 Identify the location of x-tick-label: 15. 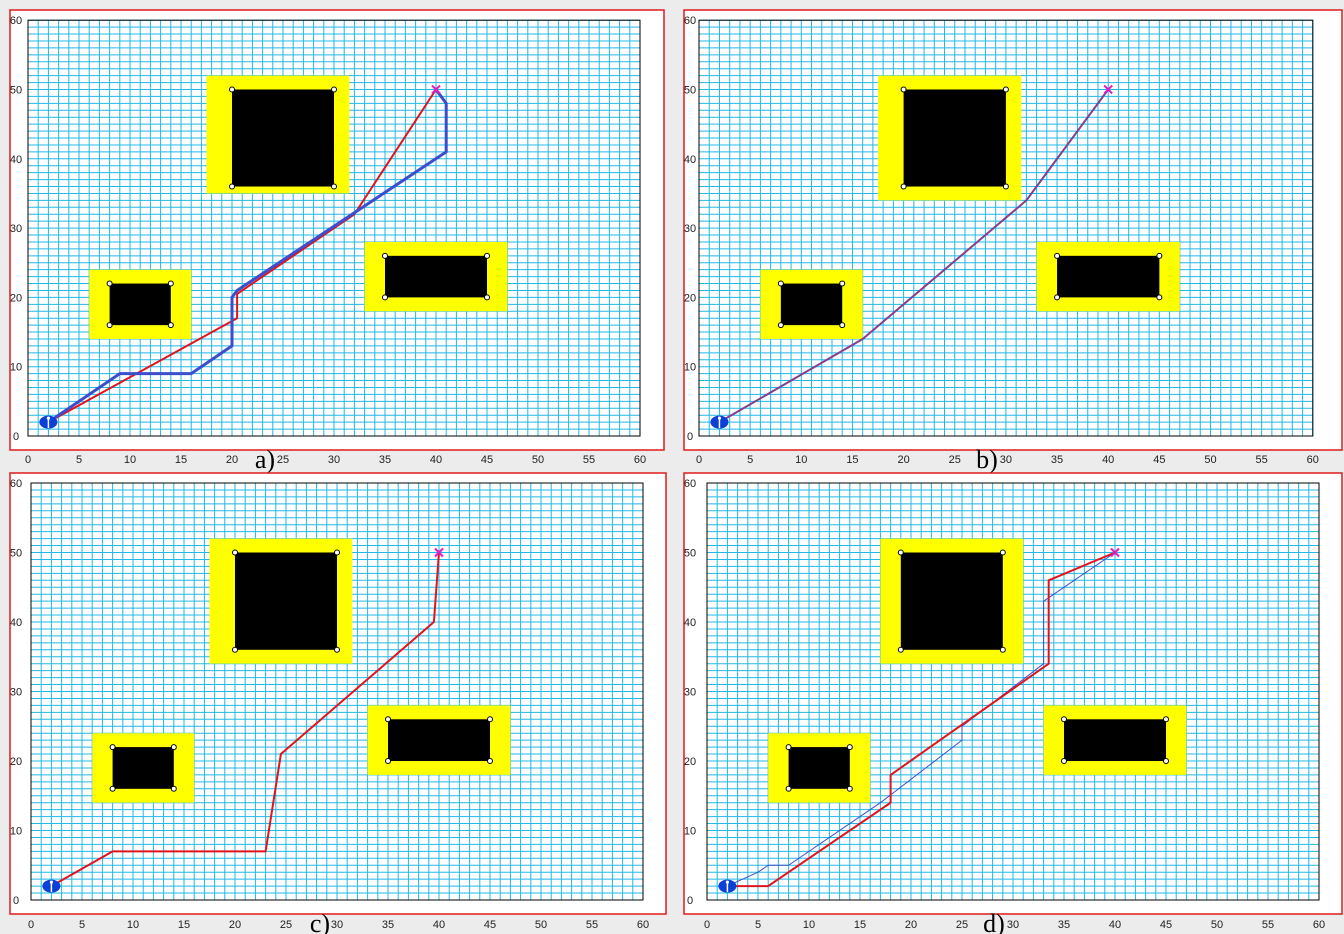
(852, 460).